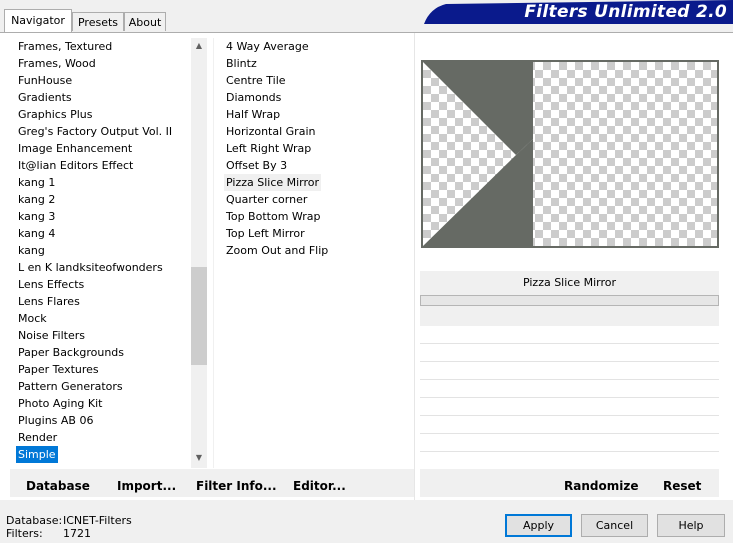 This screenshot has height=543, width=733. I want to click on right-button-row: Randomize Reset, so click(569, 483).